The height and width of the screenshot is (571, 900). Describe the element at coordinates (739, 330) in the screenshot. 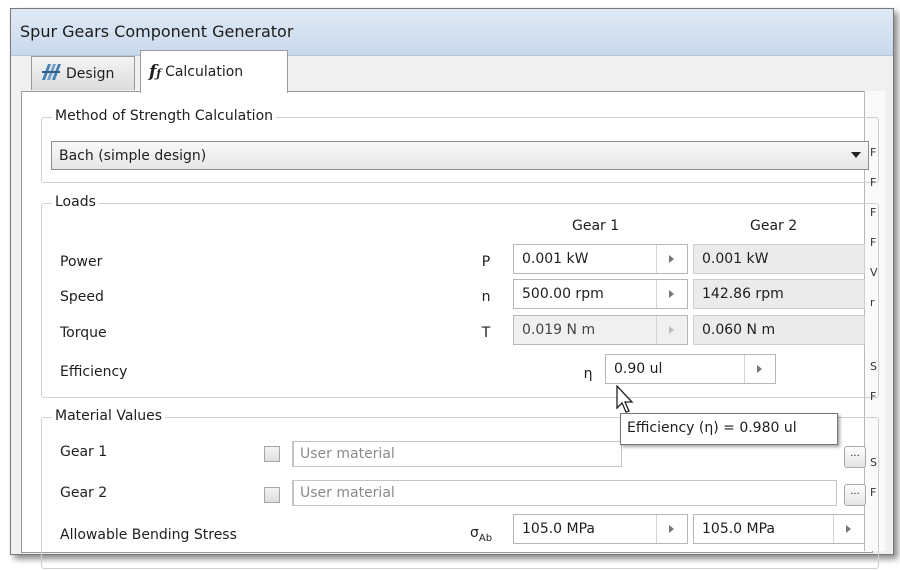

I see `torque-gear2-value: 0.060 N m` at that location.